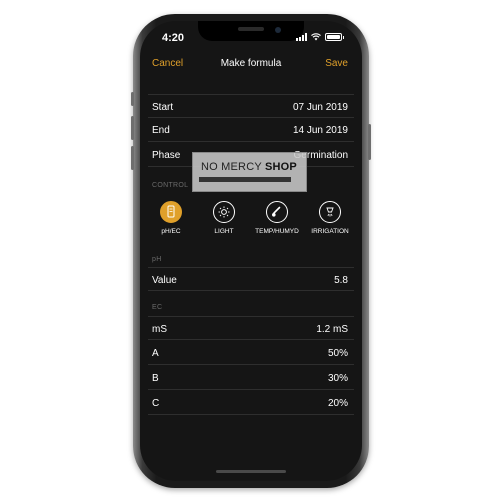  Describe the element at coordinates (320, 107) in the screenshot. I see `start-value: 07 Jun 2019` at that location.